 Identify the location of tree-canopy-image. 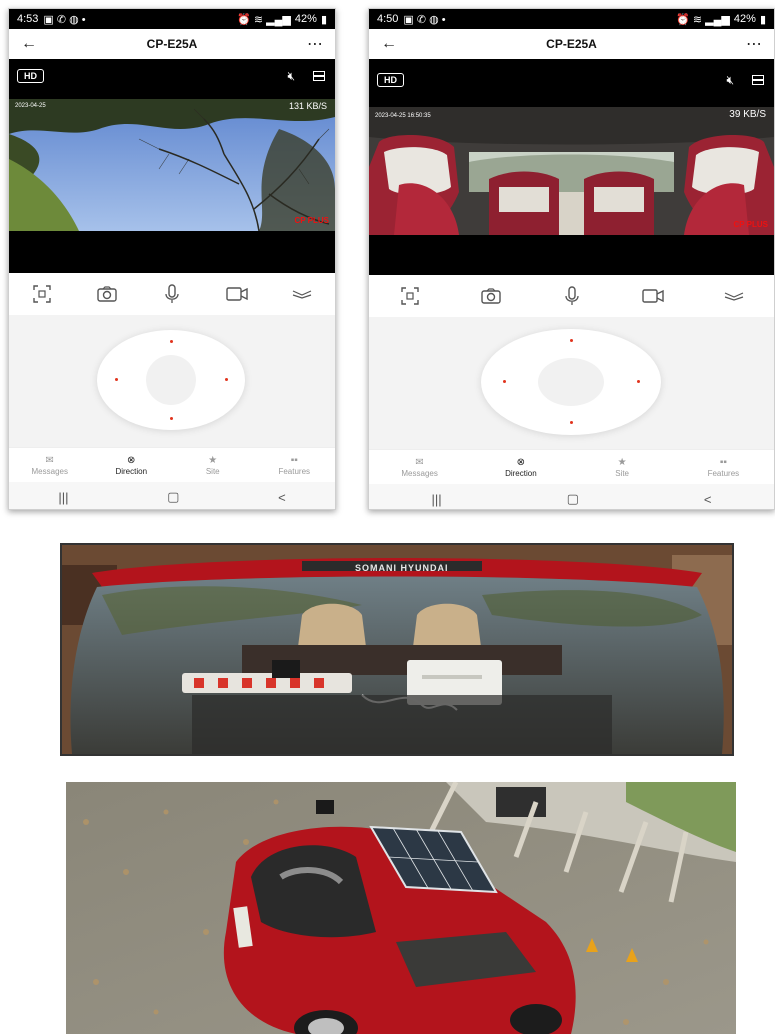
(172, 165).